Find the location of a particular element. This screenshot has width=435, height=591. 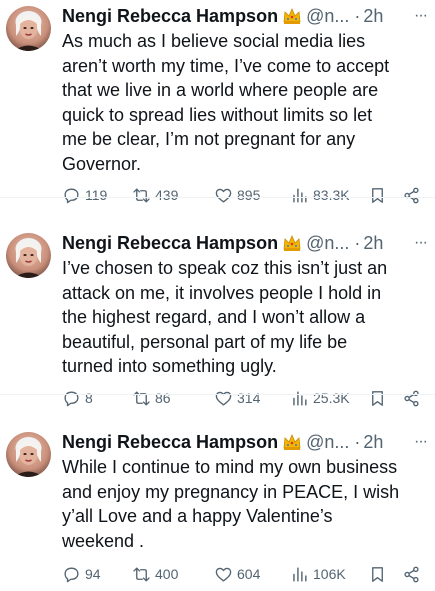

retweet-button: 400 is located at coordinates (155, 574).